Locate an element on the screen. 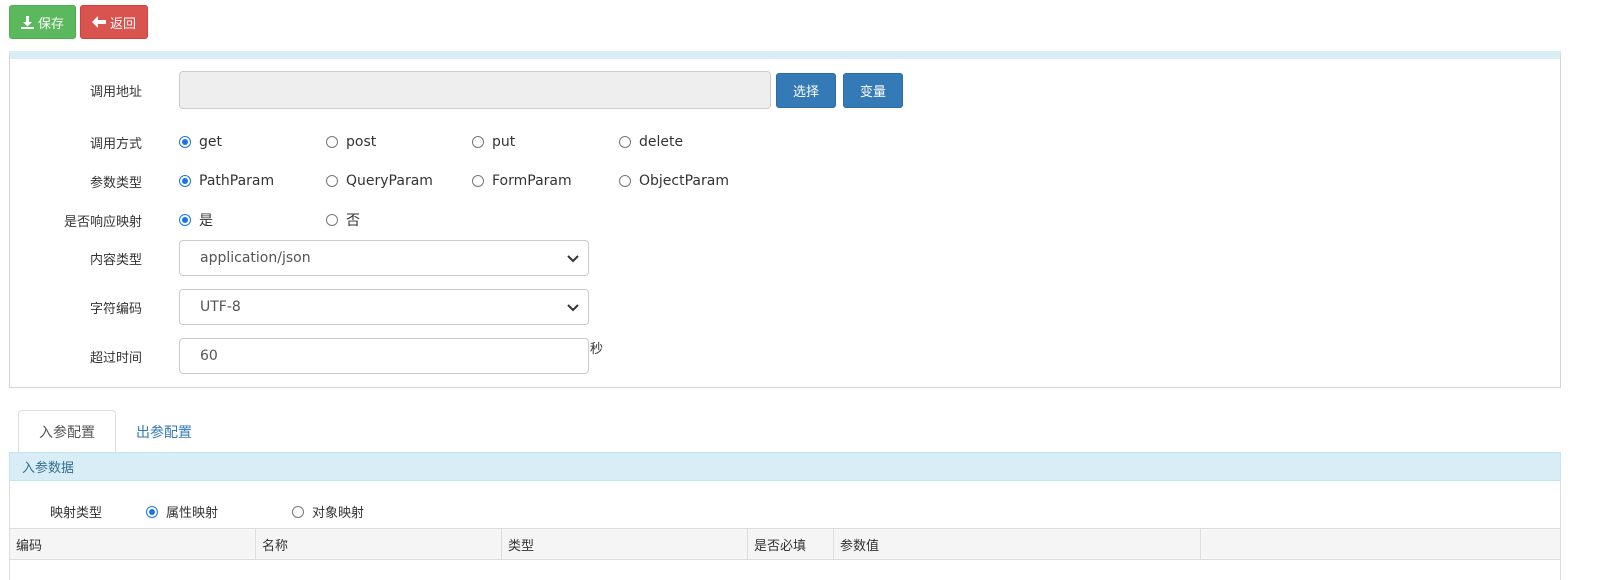 This screenshot has width=1603, height=580. content-type-select: application/json is located at coordinates (384, 258).